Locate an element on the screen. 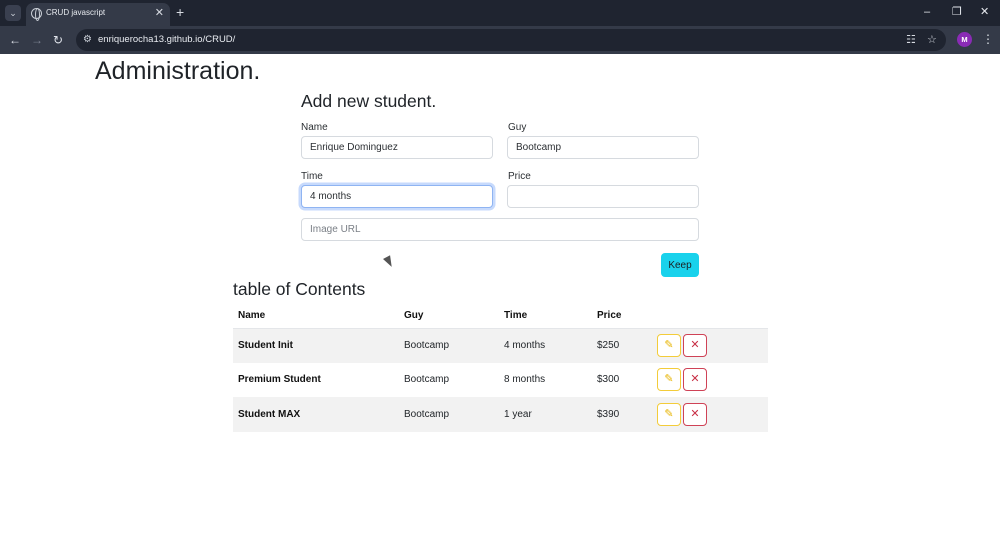 The image size is (1000, 533). profile-avatar: M is located at coordinates (964, 39).